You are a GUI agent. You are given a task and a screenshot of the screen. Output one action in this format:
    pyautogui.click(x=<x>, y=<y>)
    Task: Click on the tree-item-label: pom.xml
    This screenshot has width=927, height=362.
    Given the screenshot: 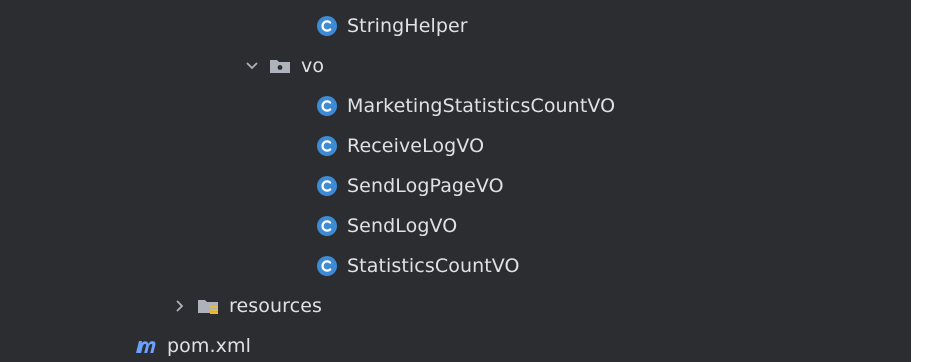 What is the action you would take?
    pyautogui.click(x=209, y=346)
    